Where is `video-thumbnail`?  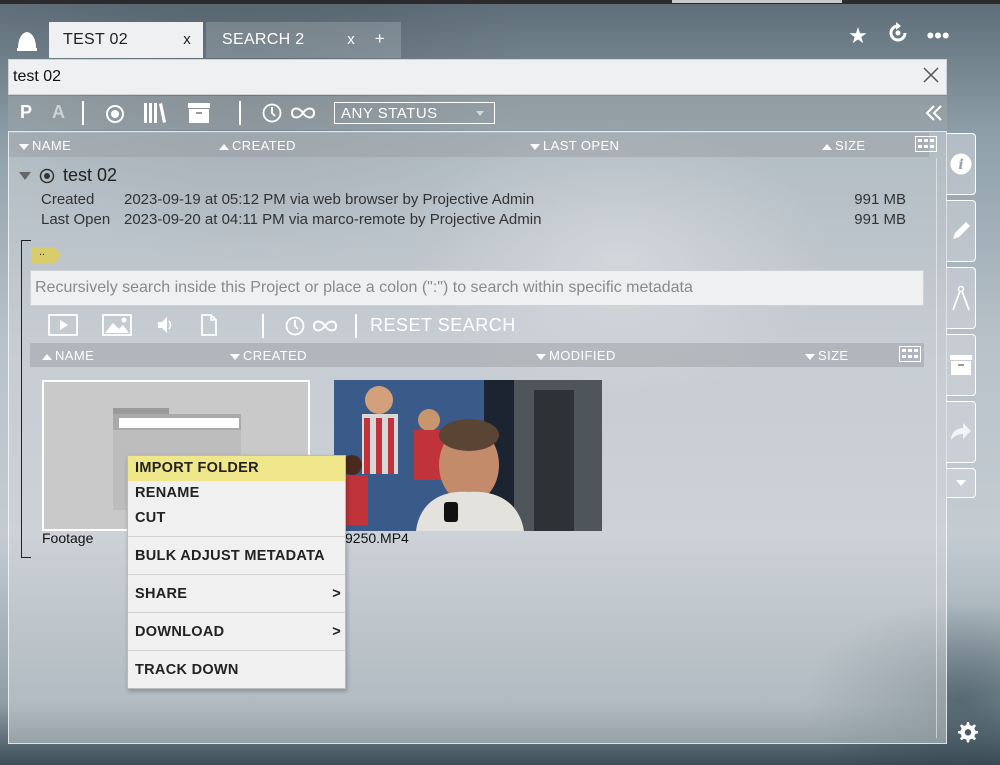
video-thumbnail is located at coordinates (468, 455).